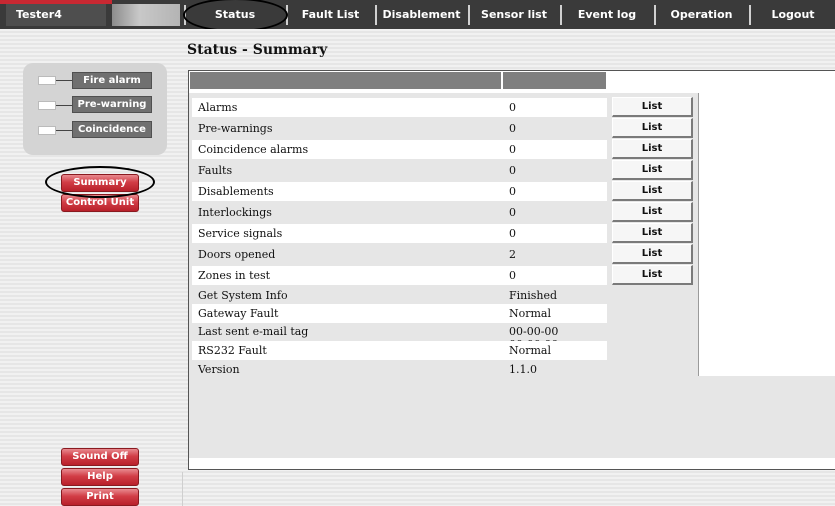 Image resolution: width=835 pixels, height=506 pixels. I want to click on row-value: Finished, so click(533, 295).